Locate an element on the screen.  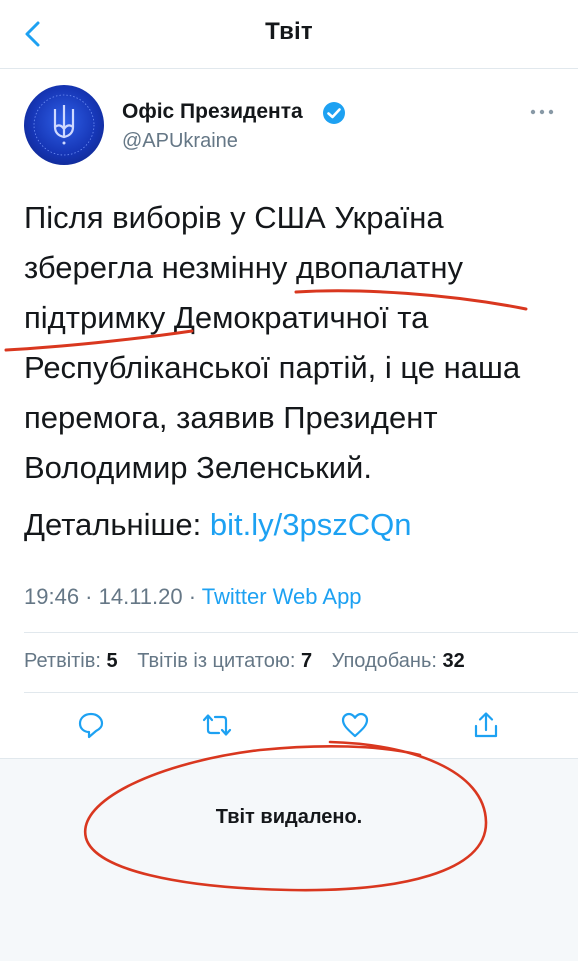
retweet-icon is located at coordinates (217, 725).